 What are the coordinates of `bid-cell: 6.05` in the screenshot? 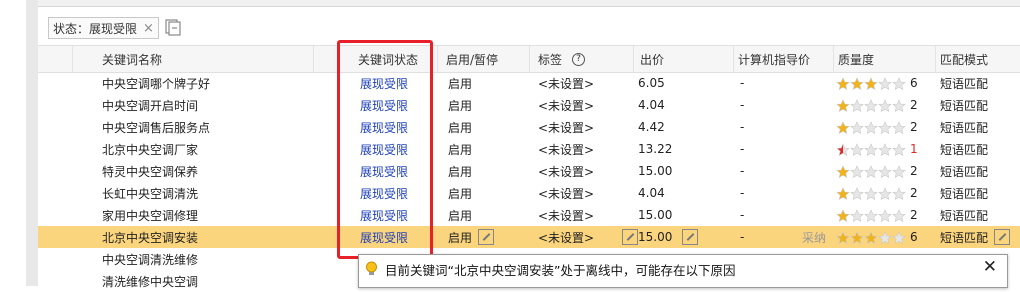 It's located at (651, 83).